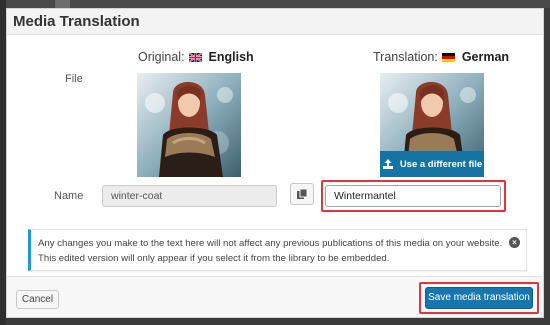  What do you see at coordinates (62, 4) in the screenshot?
I see `backdrop-thumbnail` at bounding box center [62, 4].